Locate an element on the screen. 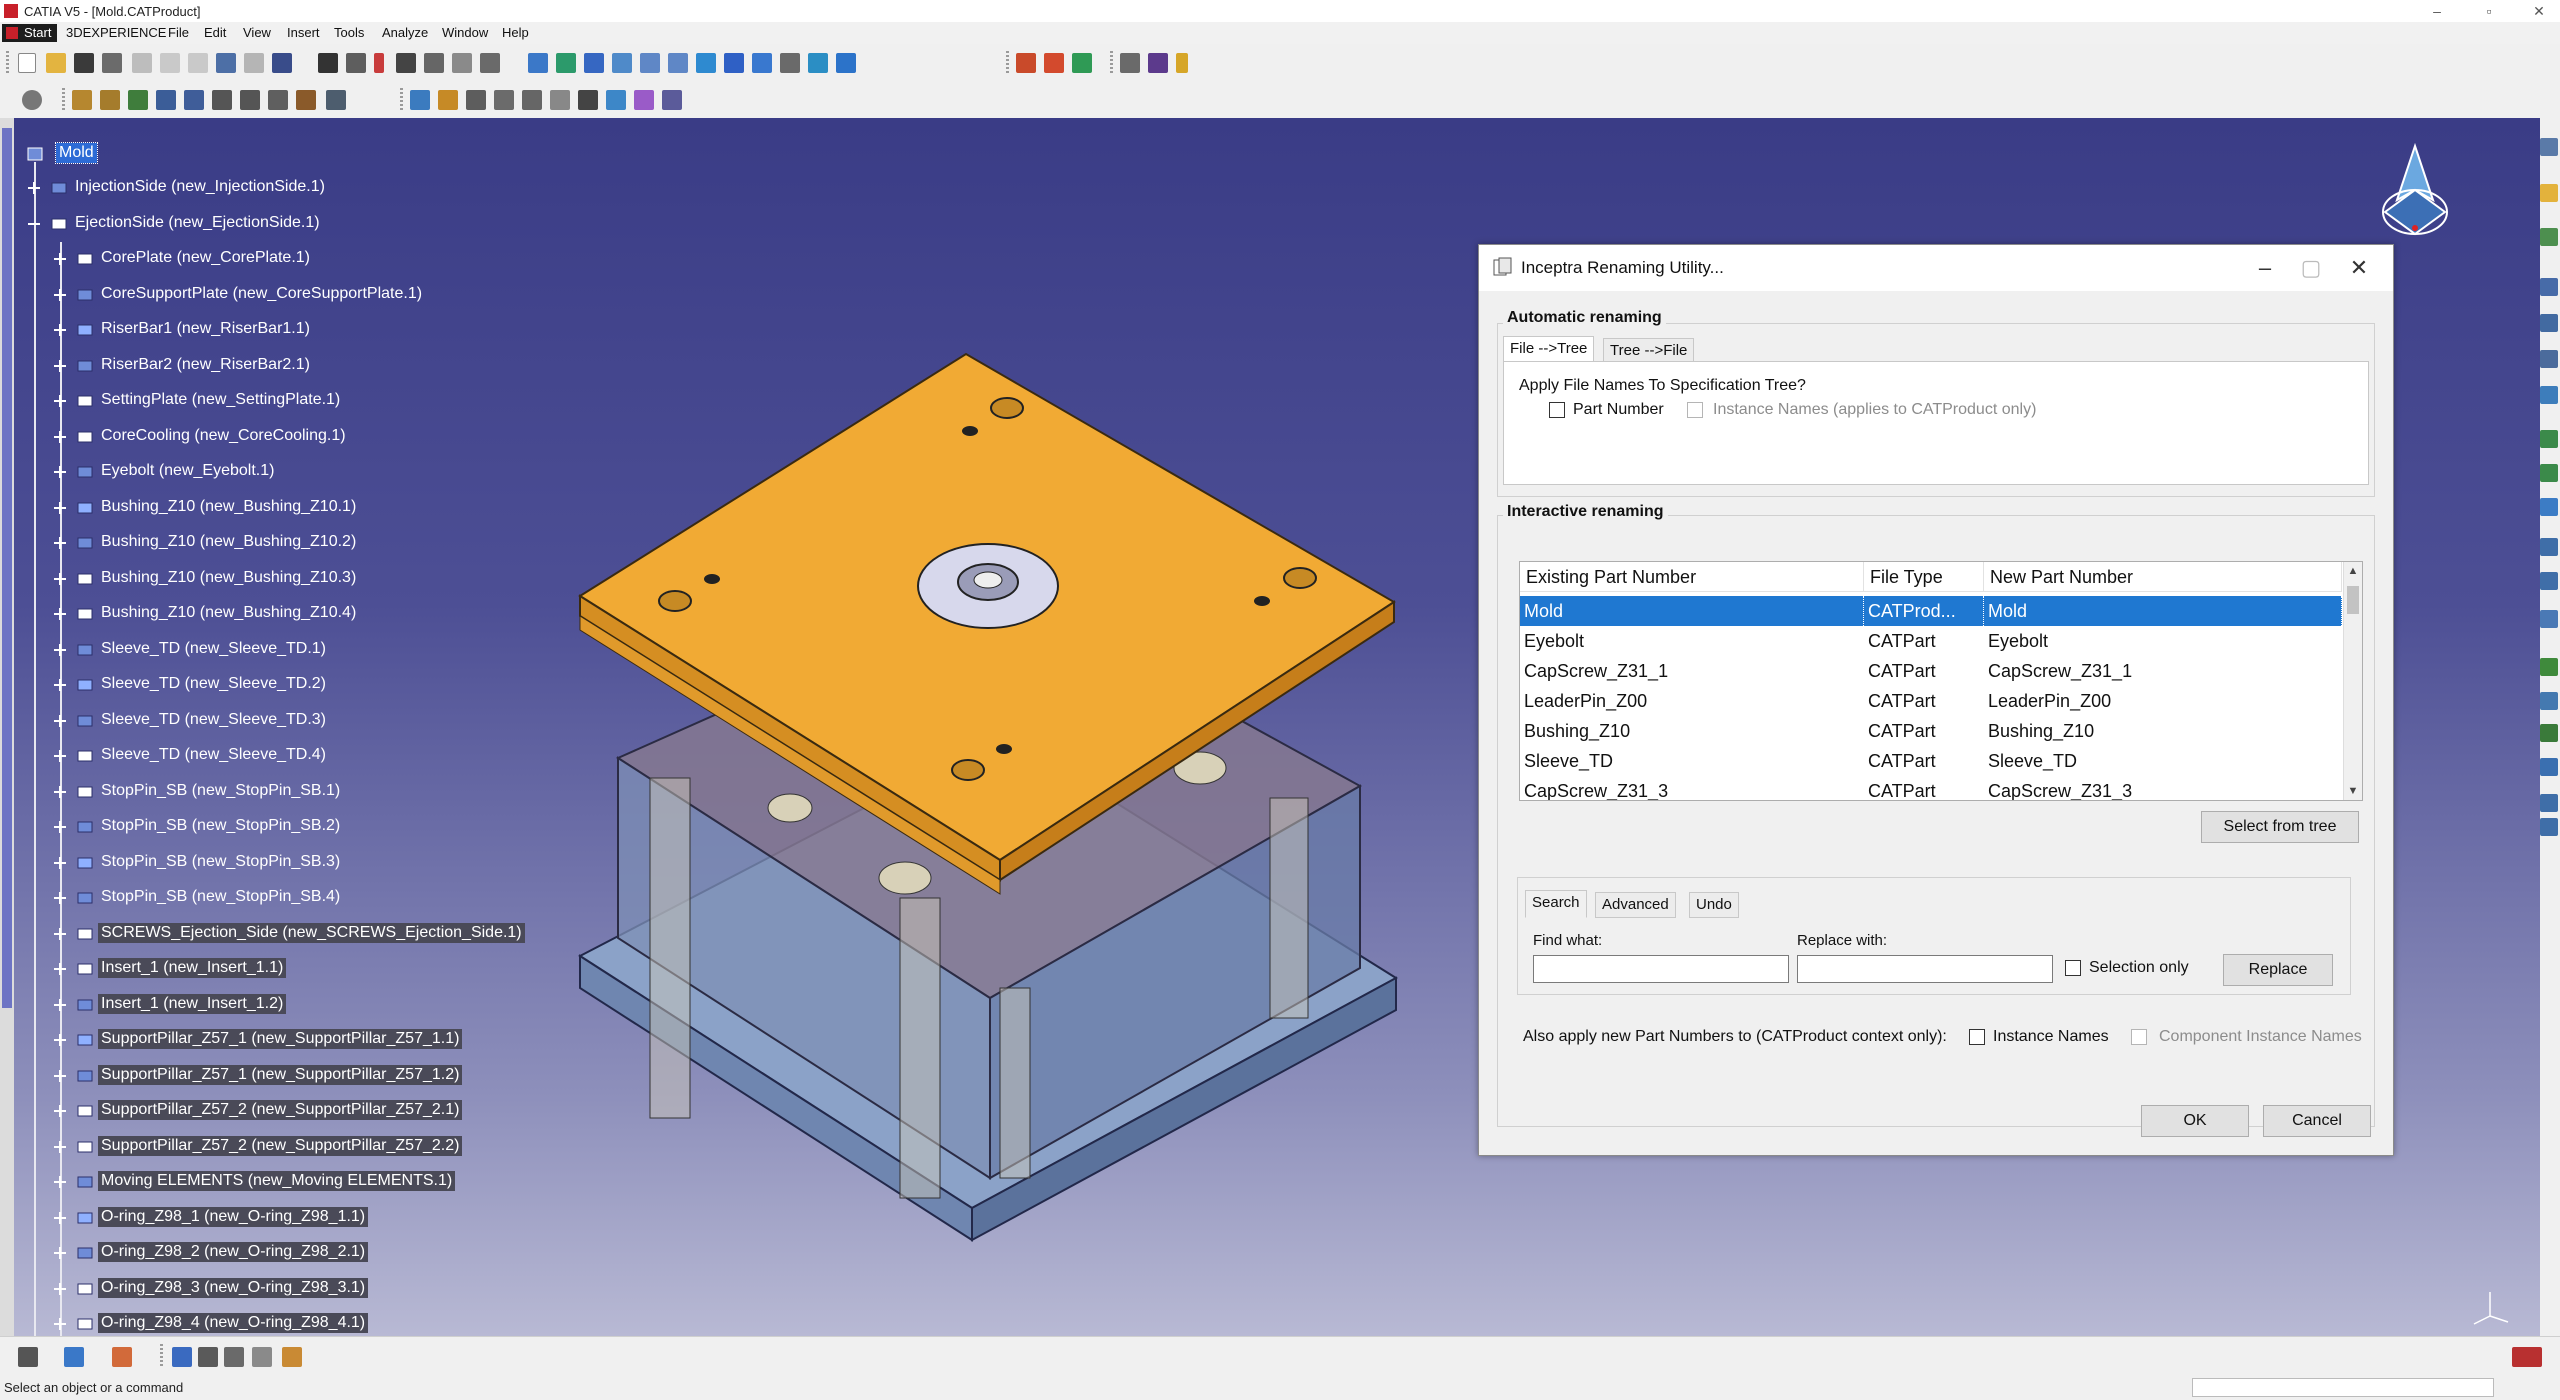  redo-icon is located at coordinates (254, 63).